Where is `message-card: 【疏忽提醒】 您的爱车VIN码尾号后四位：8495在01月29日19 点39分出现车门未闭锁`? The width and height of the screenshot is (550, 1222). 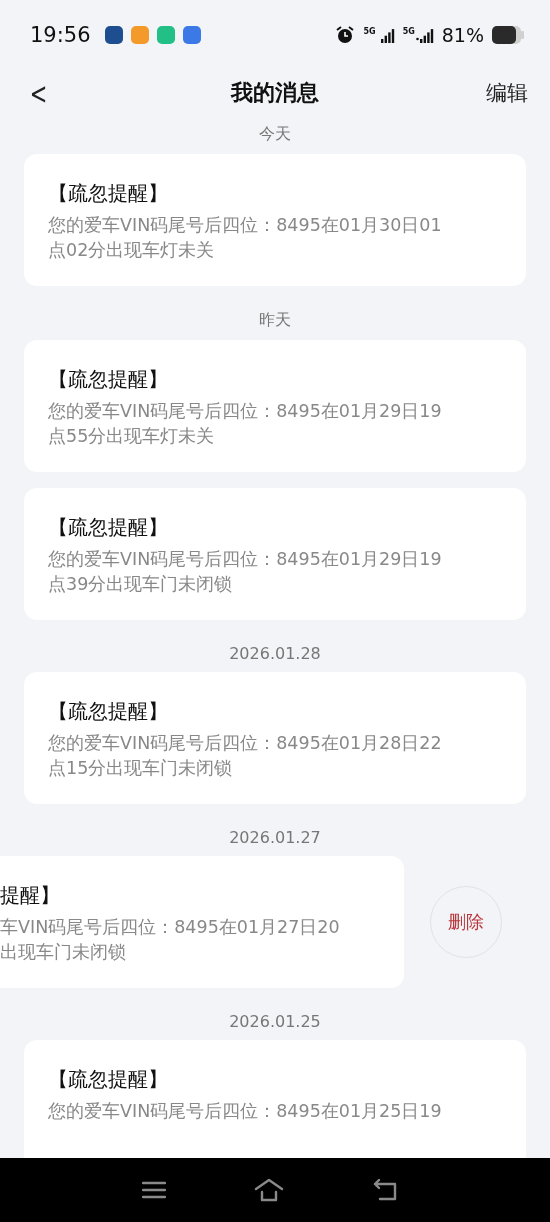 message-card: 【疏忽提醒】 您的爱车VIN码尾号后四位：8495在01月29日19 点39分出现车门未闭锁 is located at coordinates (275, 554).